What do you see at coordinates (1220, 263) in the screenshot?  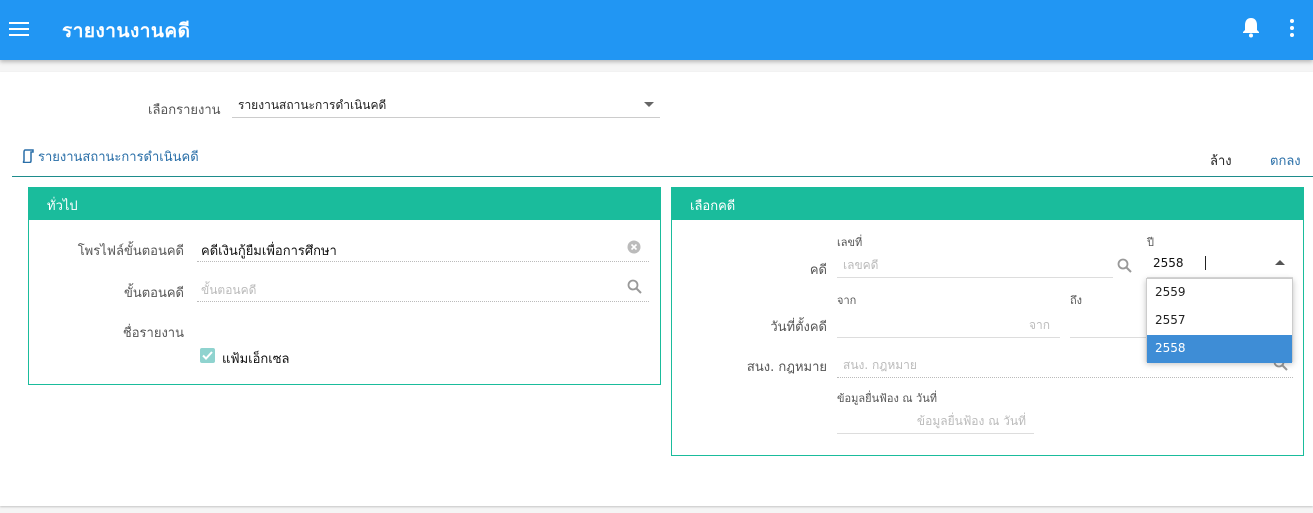 I see `year-select: 2558` at bounding box center [1220, 263].